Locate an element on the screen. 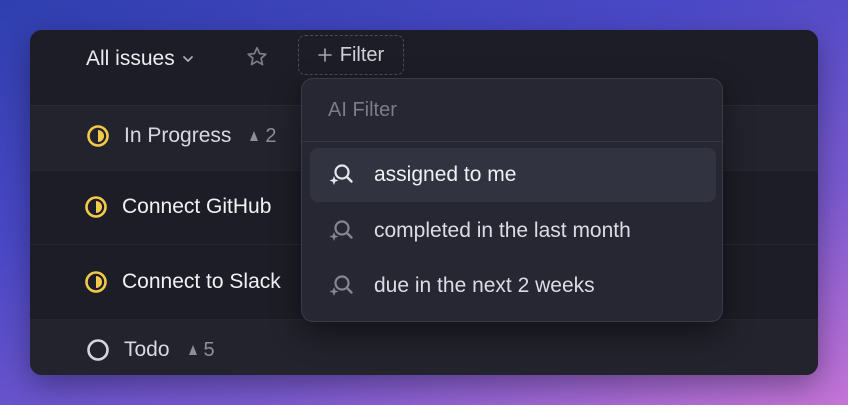  ai-filter-search is located at coordinates (512, 110).